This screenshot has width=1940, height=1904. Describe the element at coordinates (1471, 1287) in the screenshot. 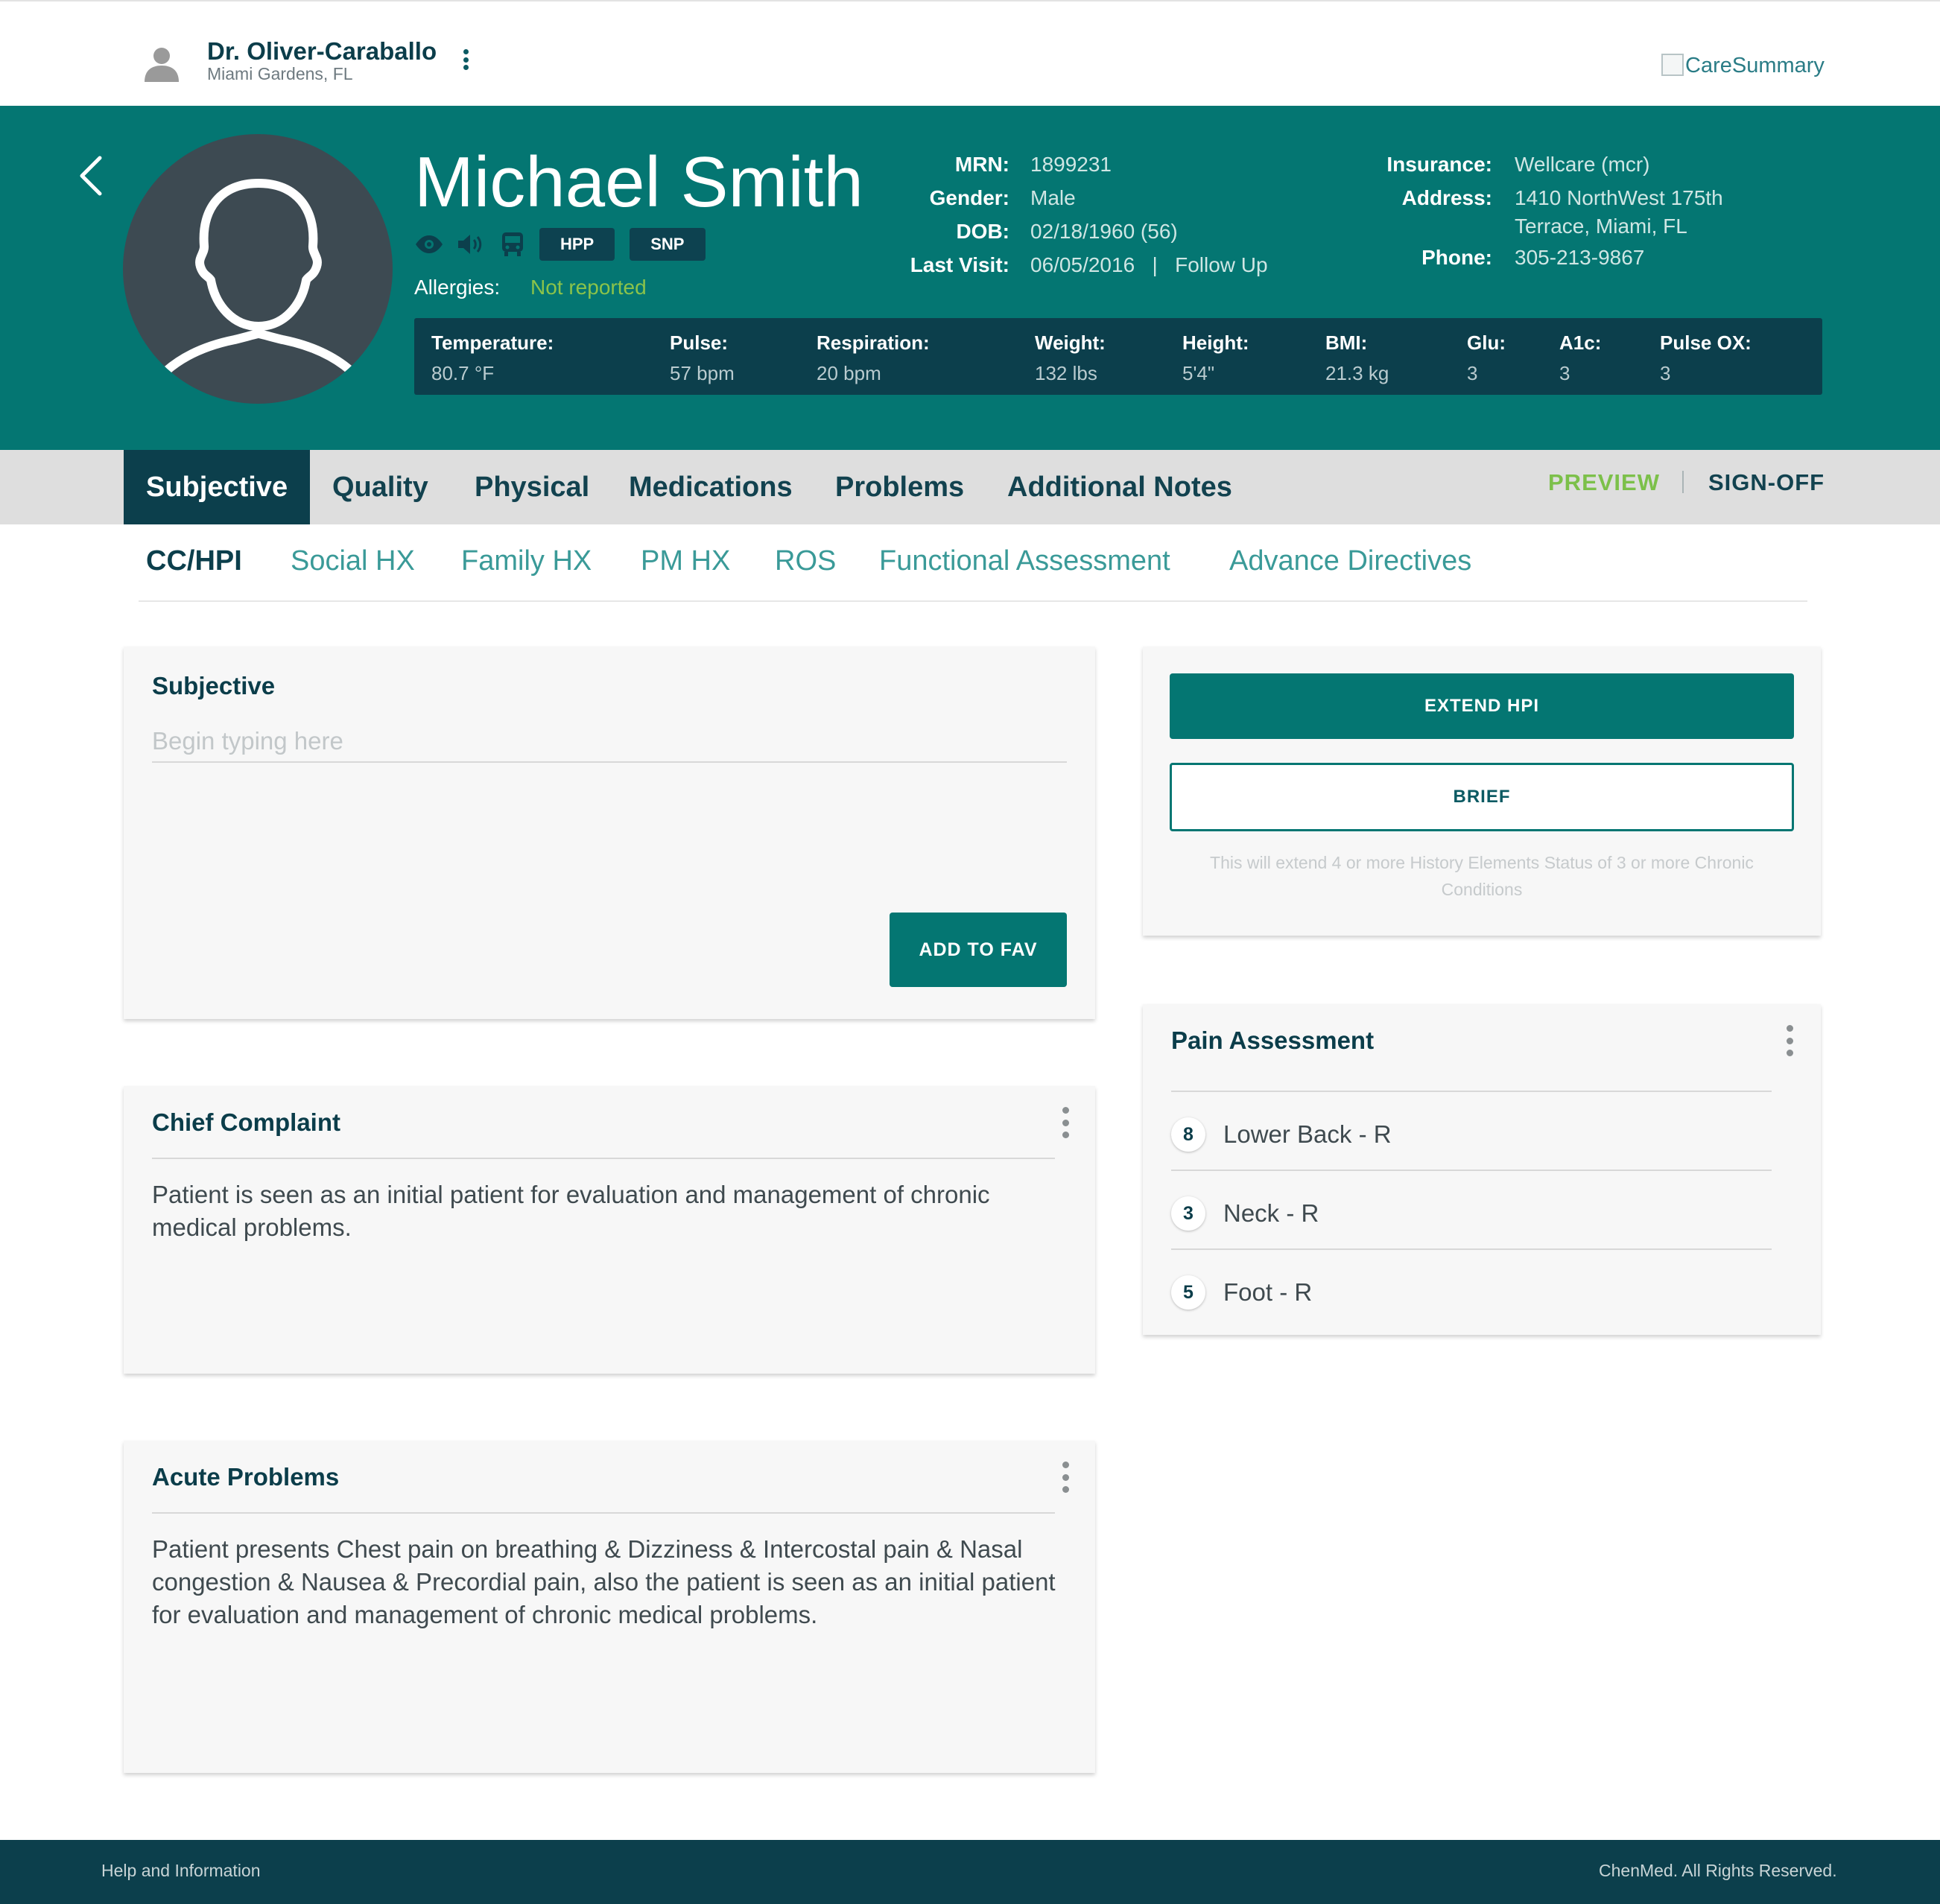

I see `pain-item: 5 Foot - R` at that location.